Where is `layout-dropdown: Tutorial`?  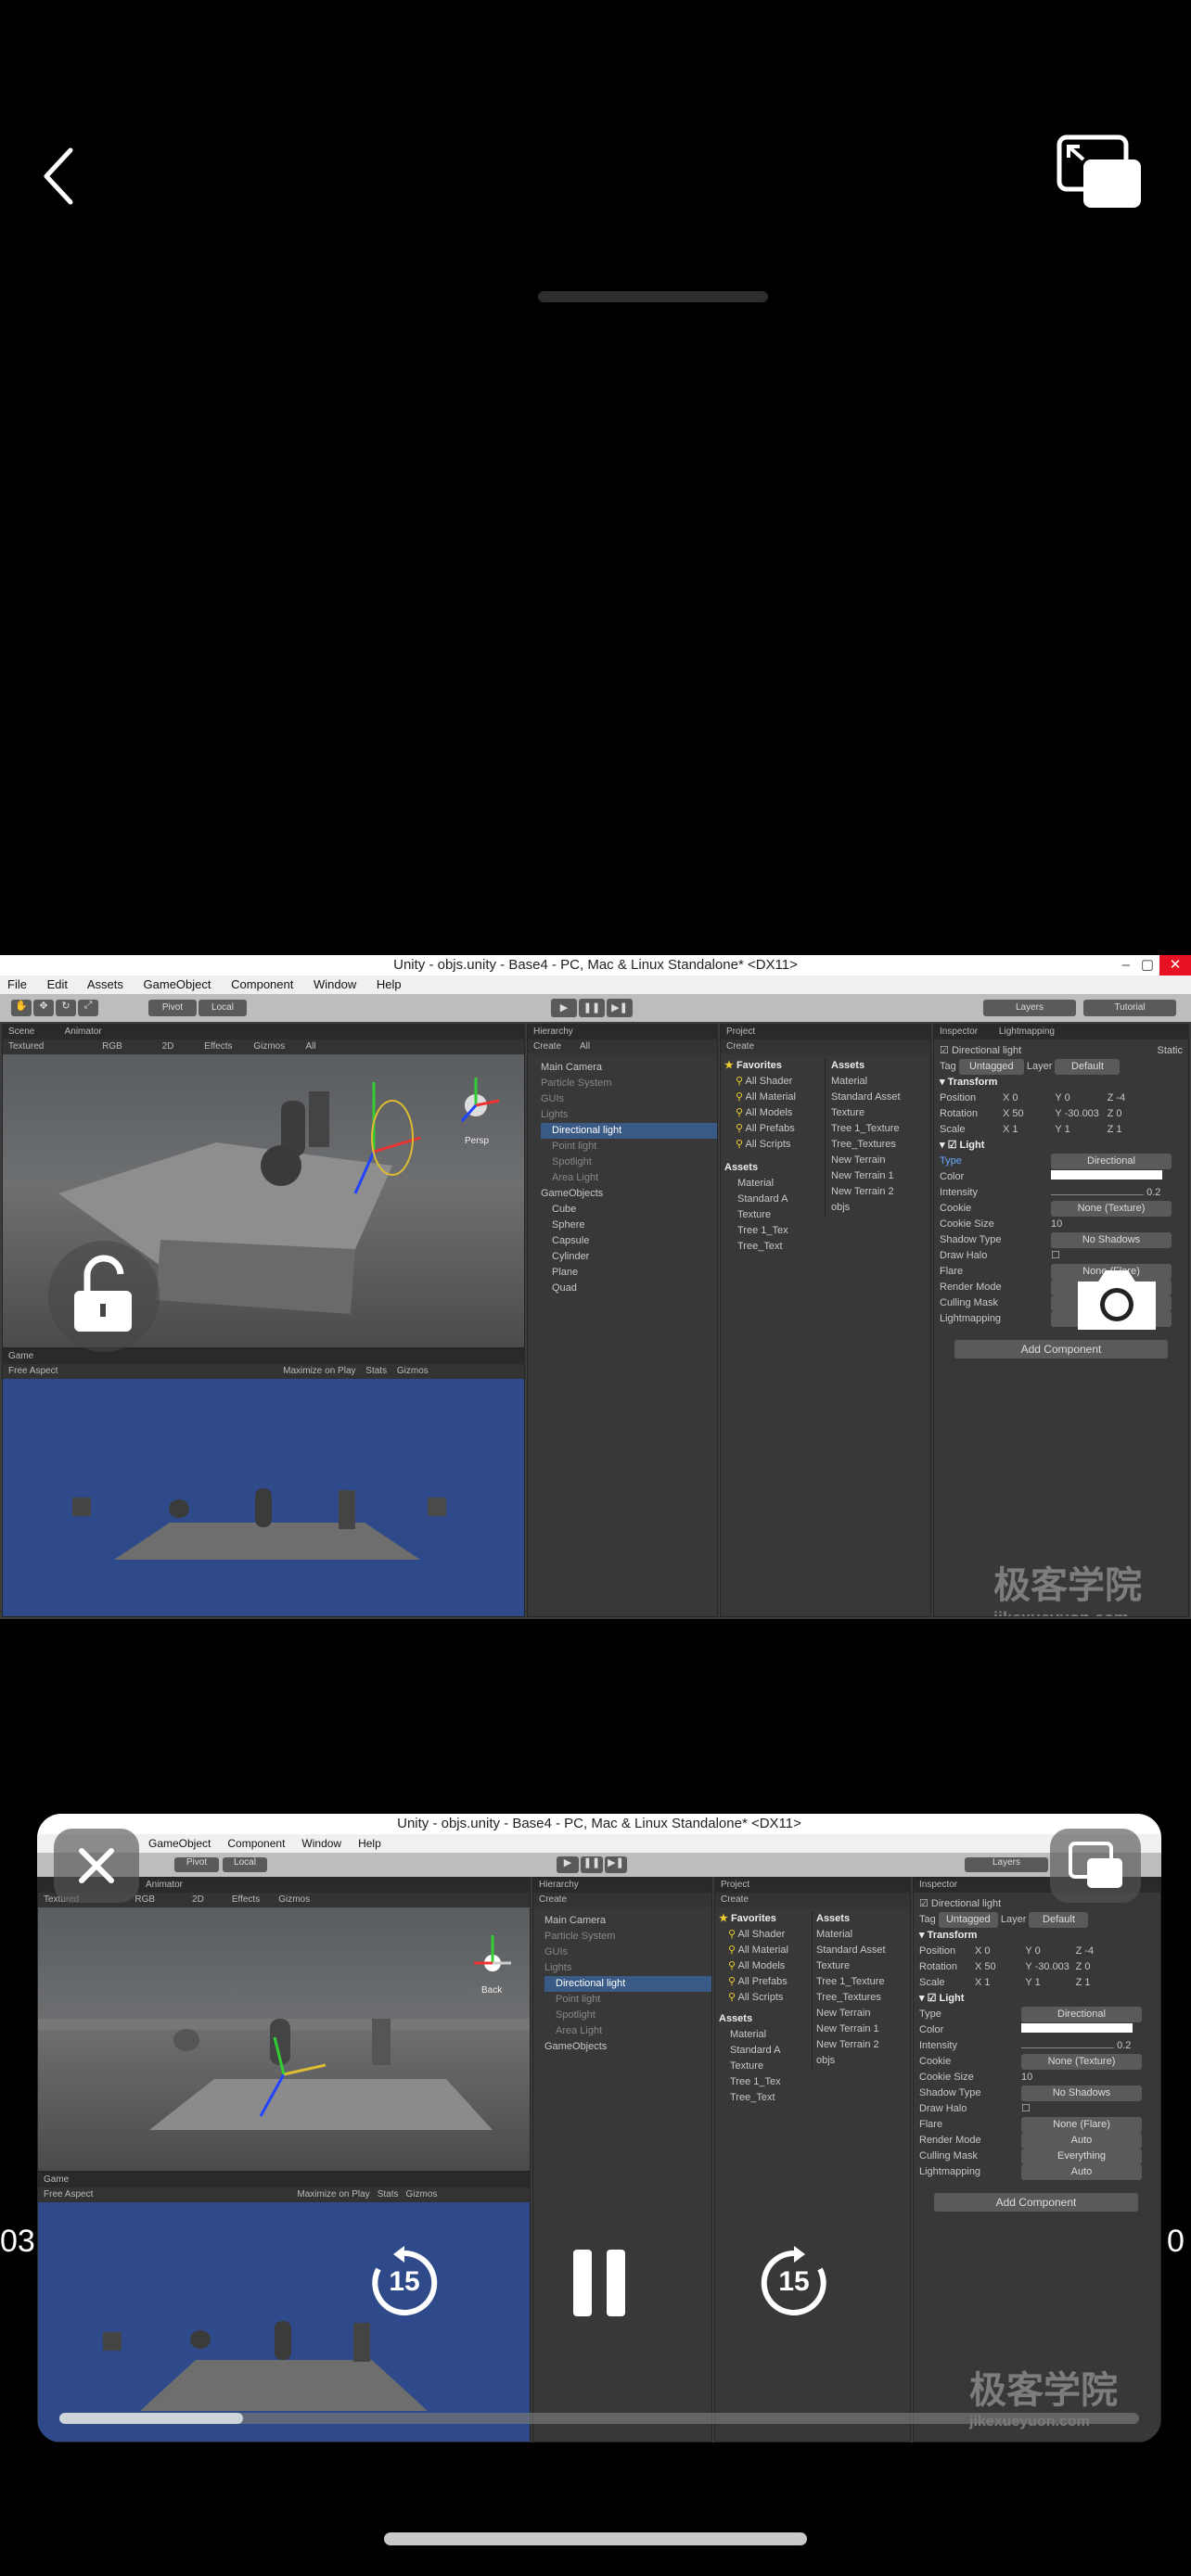 layout-dropdown: Tutorial is located at coordinates (1129, 1008).